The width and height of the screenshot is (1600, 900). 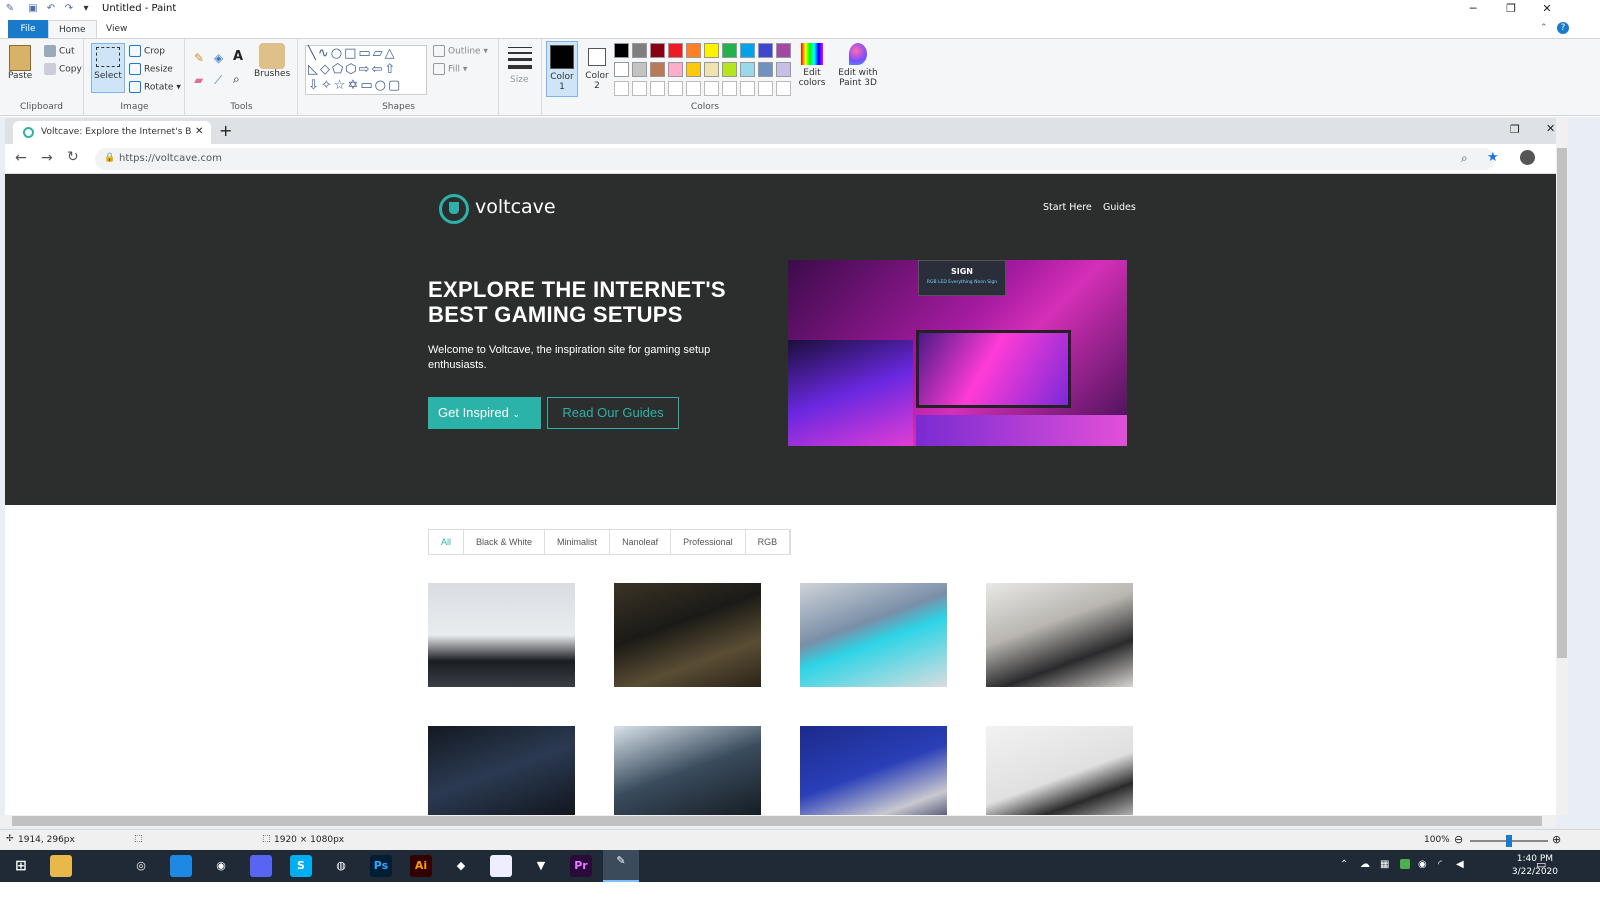 I want to click on browser-close-icon: ✕, so click(x=1550, y=128).